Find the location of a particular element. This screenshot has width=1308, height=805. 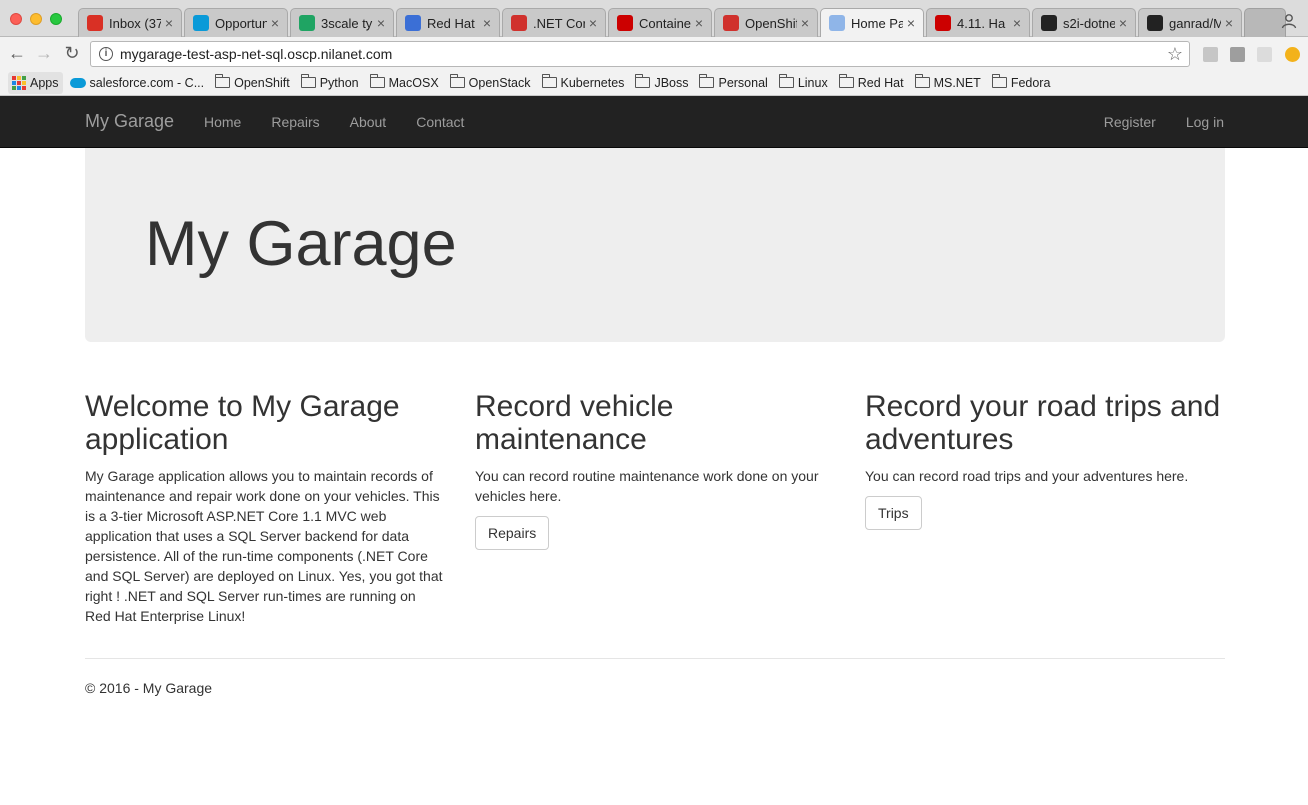

nav-home-link: Home is located at coordinates (222, 122).